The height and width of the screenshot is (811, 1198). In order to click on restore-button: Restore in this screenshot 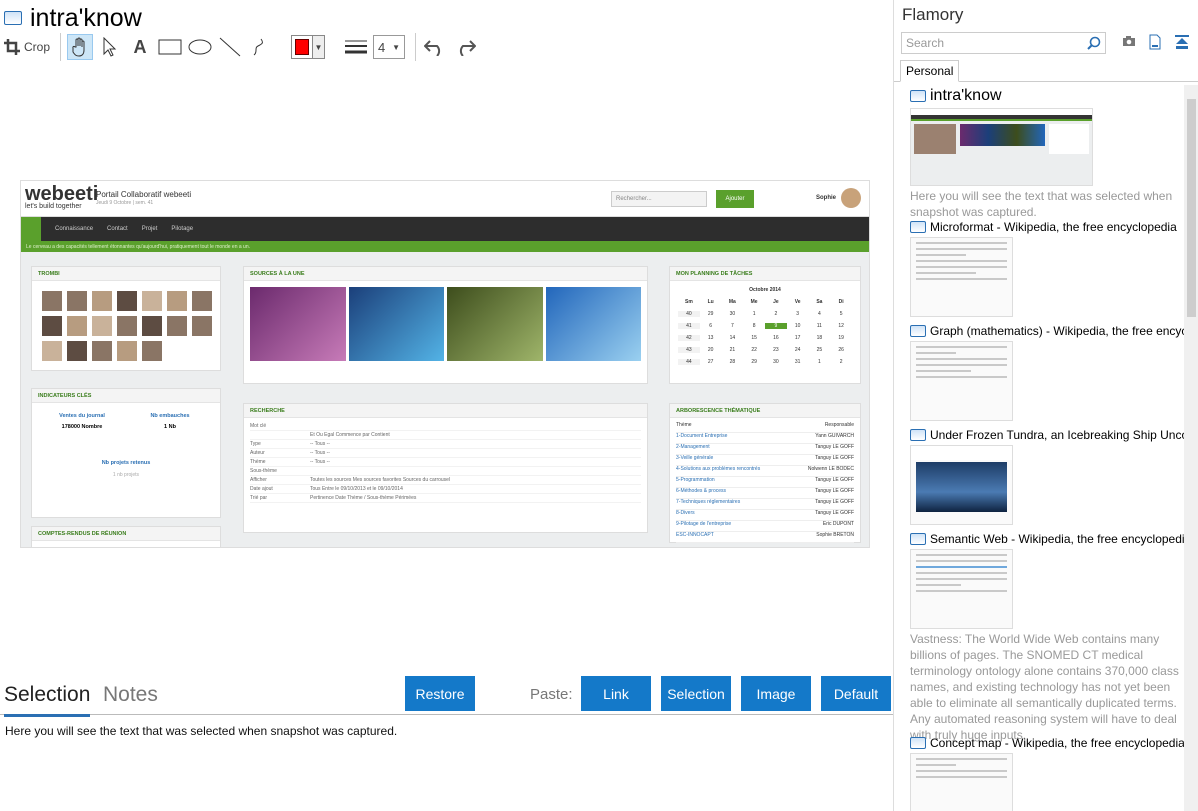, I will do `click(440, 693)`.